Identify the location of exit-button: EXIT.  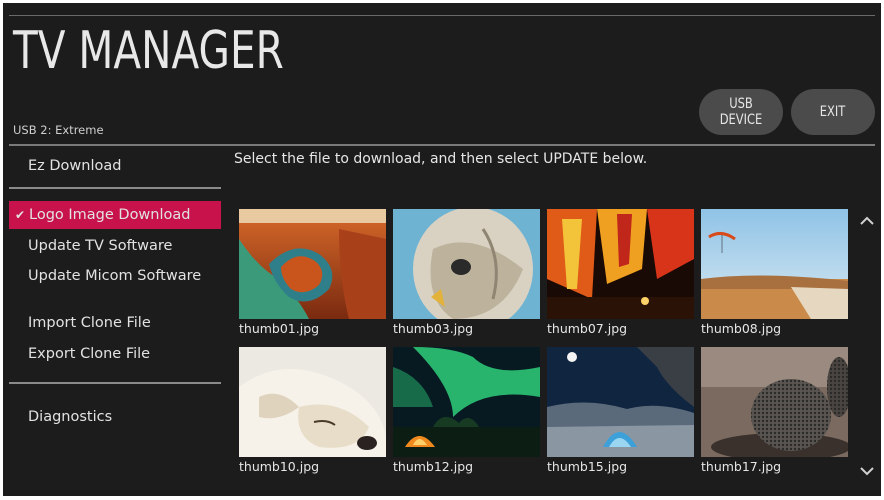
(833, 112).